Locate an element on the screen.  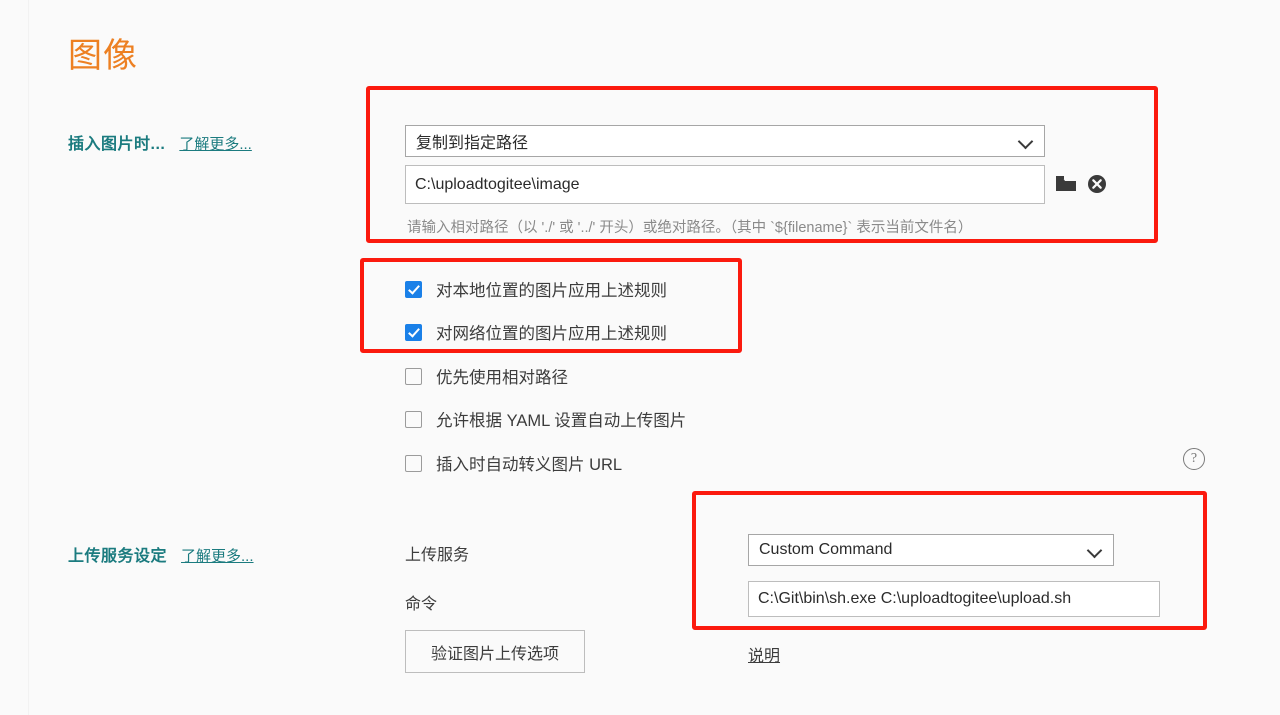
image-action-select: 复制到指定路径 is located at coordinates (725, 141).